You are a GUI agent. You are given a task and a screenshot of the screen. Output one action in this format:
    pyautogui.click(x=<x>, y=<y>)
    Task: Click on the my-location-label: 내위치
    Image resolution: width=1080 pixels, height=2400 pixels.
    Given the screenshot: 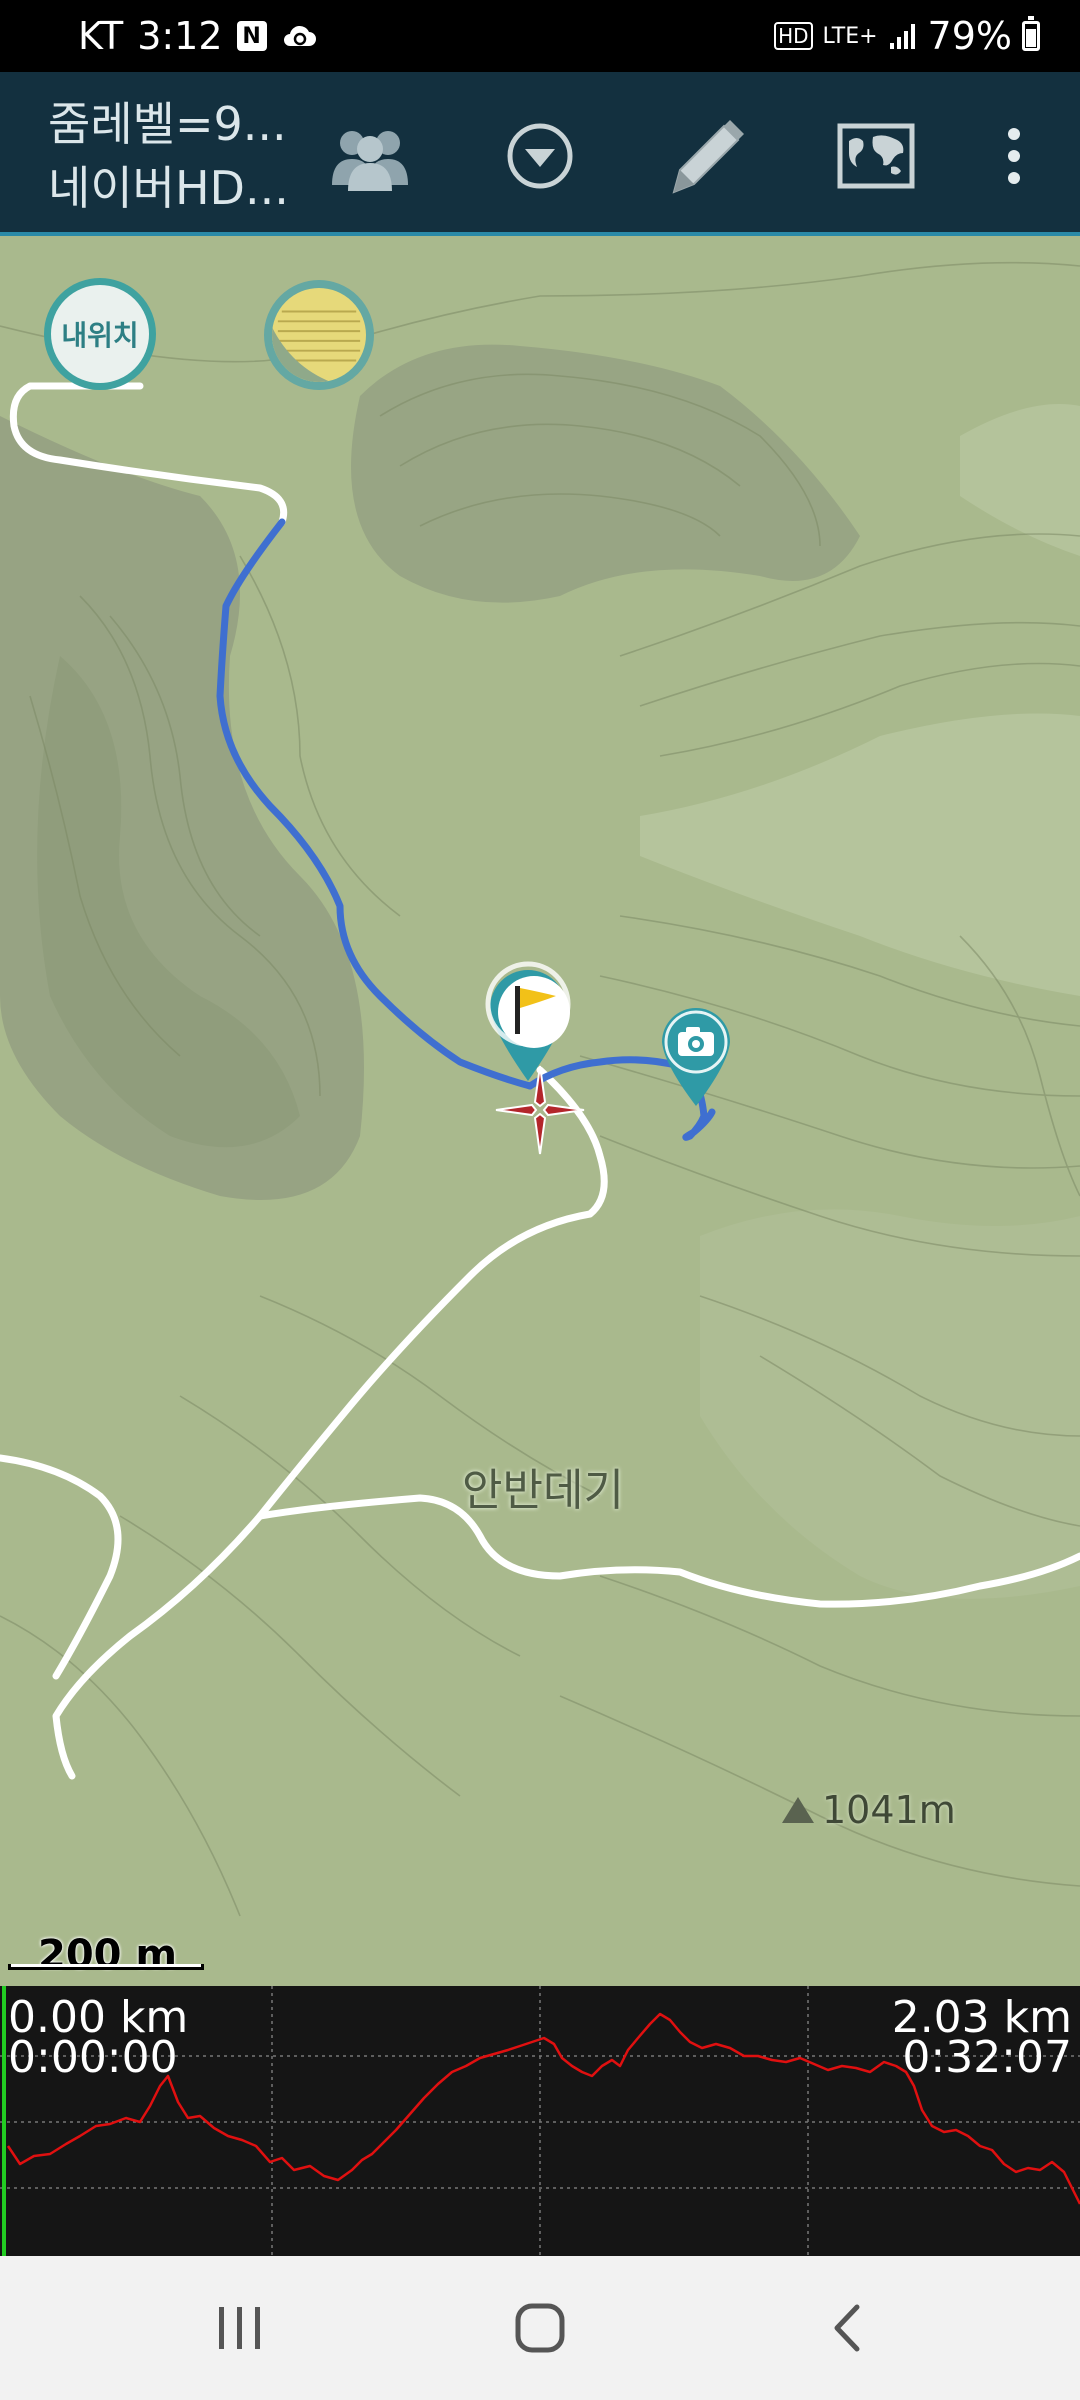 What is the action you would take?
    pyautogui.click(x=100, y=335)
    